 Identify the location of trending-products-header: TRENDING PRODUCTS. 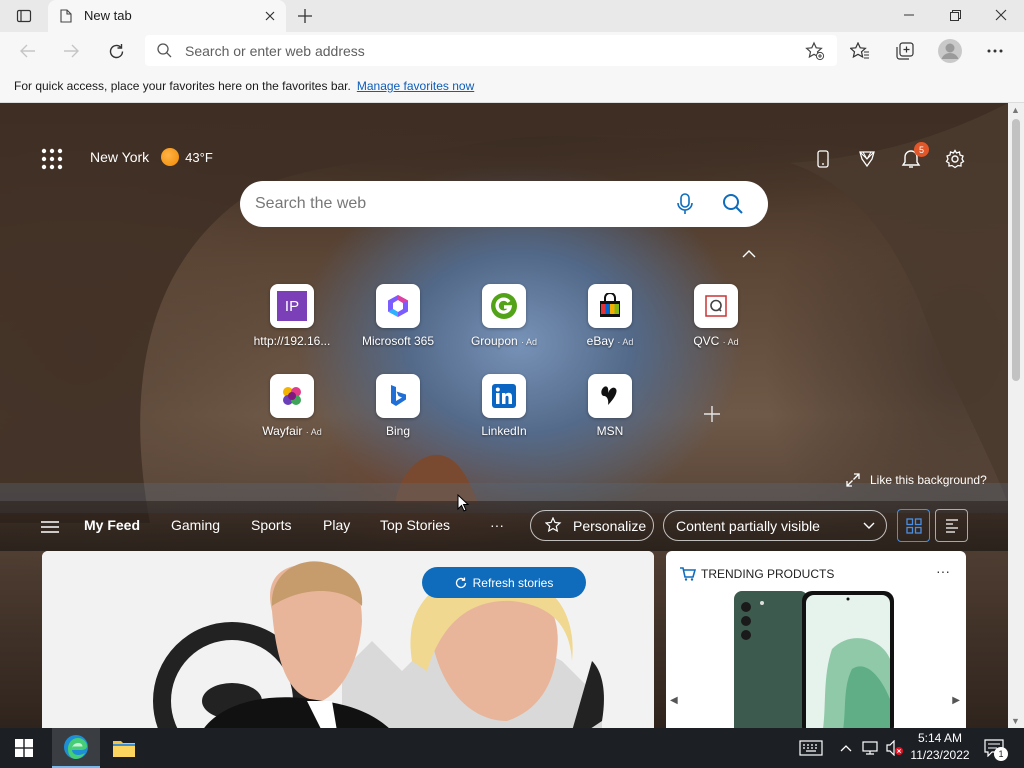
(757, 574).